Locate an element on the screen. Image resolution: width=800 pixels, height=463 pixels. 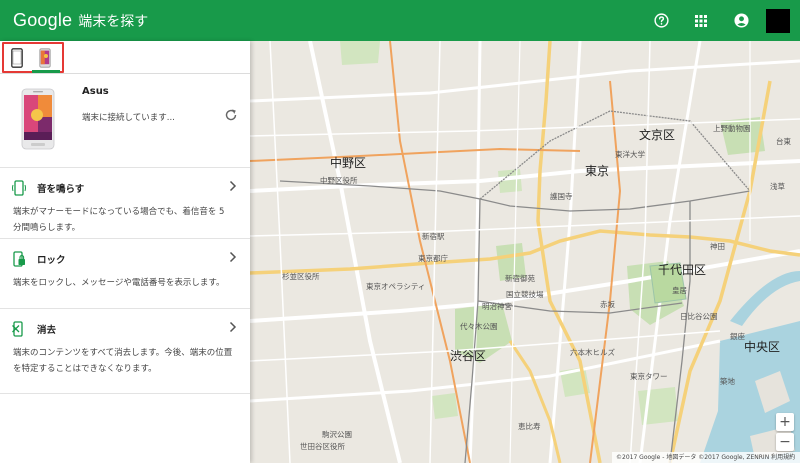
map-label-yoyogi: 代々木公園 is located at coordinates (479, 326).